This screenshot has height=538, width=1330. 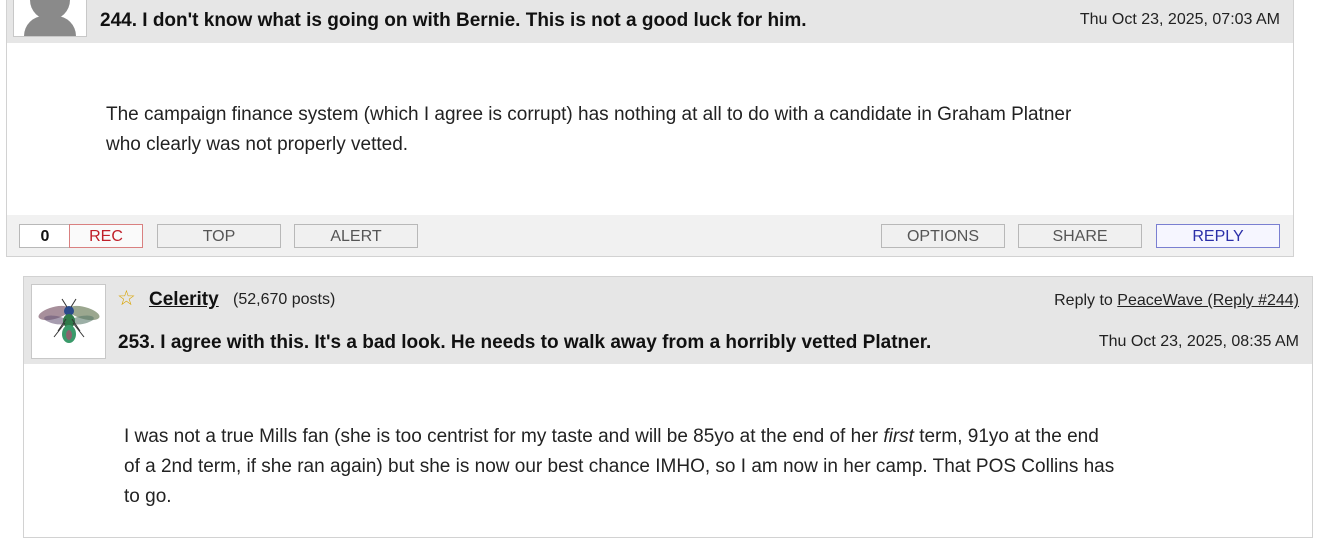 I want to click on top-button: TOP, so click(x=219, y=236).